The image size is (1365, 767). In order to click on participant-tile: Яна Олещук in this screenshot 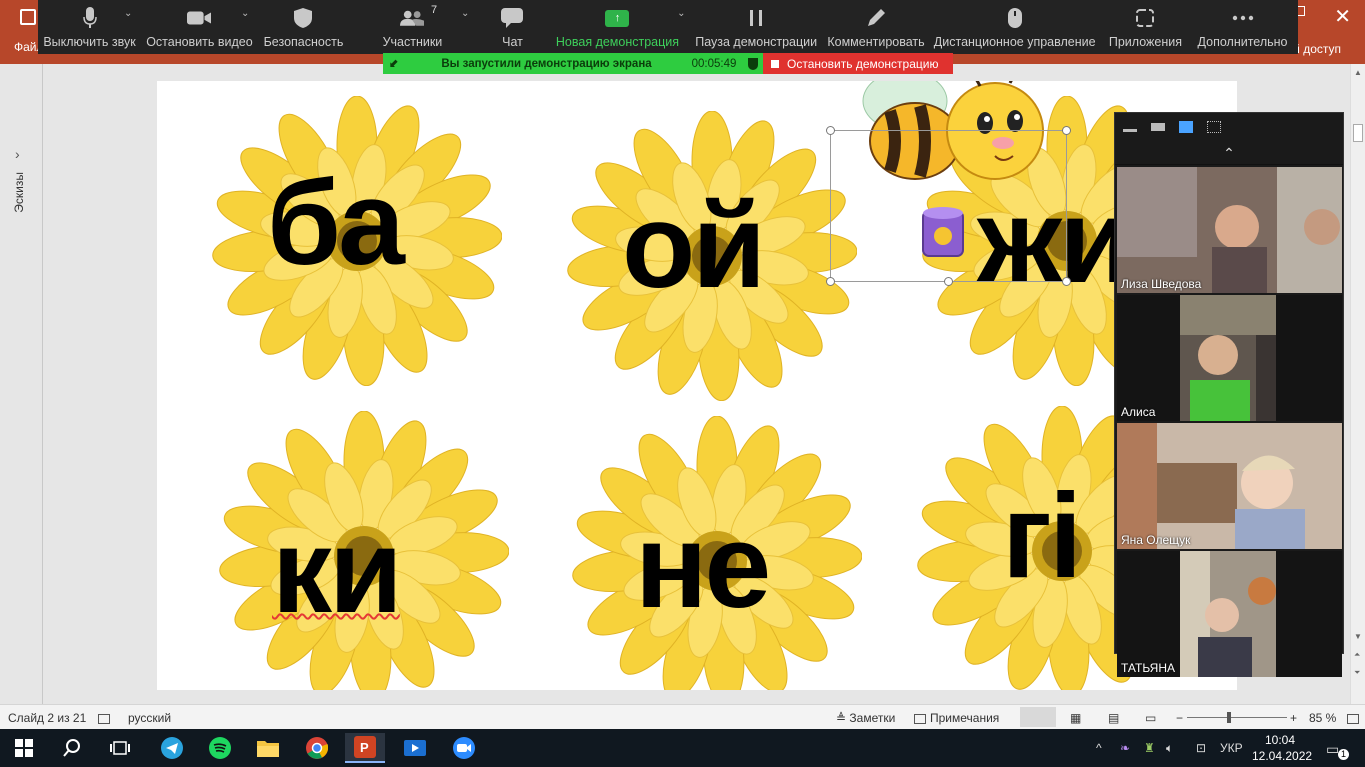, I will do `click(1229, 486)`.